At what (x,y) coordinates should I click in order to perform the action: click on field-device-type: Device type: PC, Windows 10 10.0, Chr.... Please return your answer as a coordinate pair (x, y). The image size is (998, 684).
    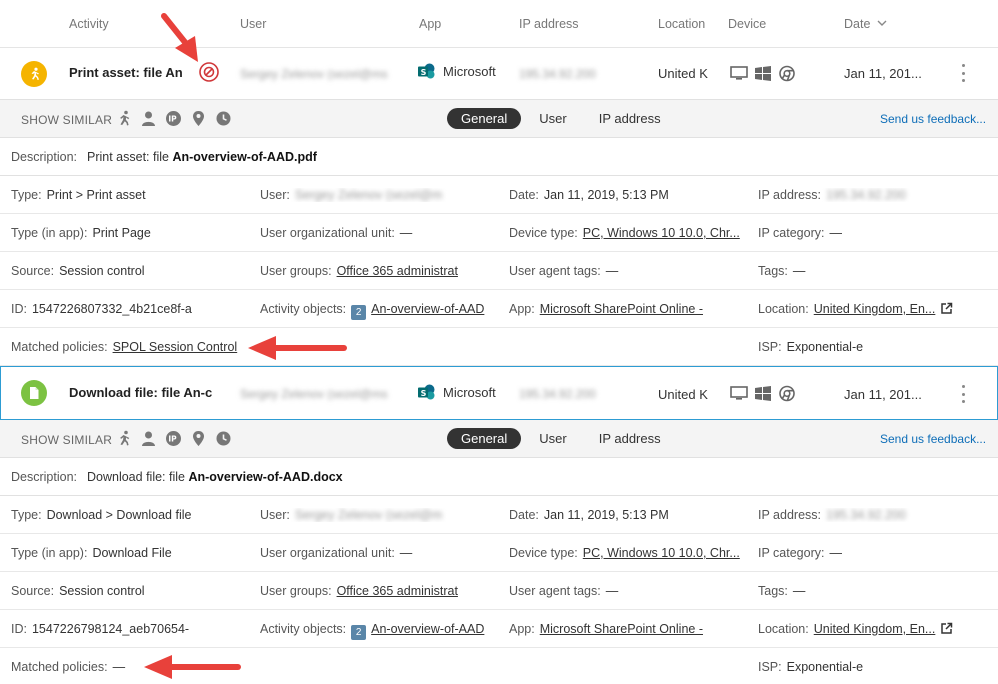
    Looking at the image, I should click on (625, 553).